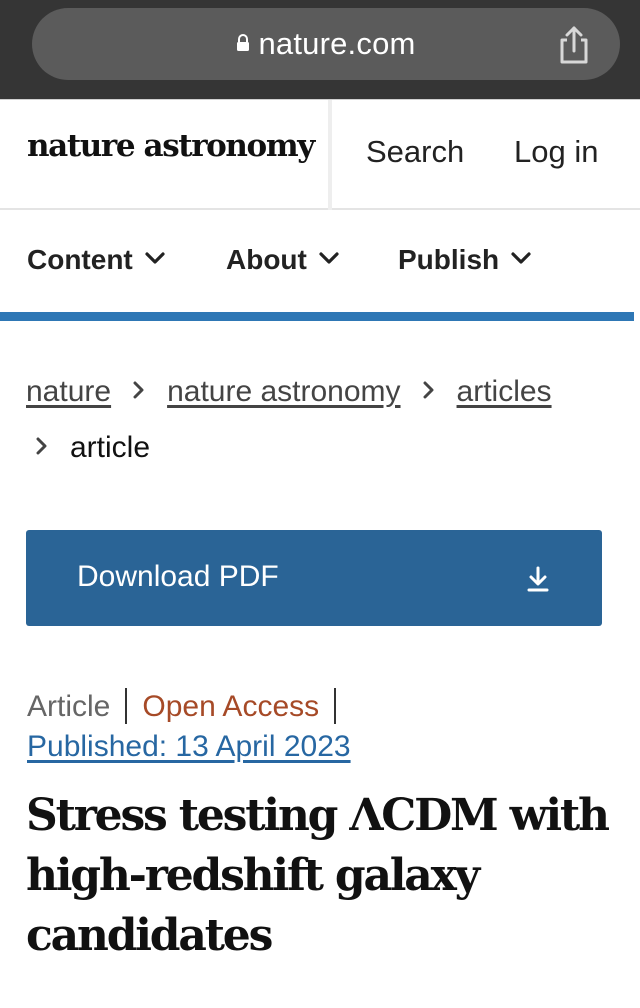 The width and height of the screenshot is (640, 1008). Describe the element at coordinates (574, 45) in the screenshot. I see `share-icon` at that location.